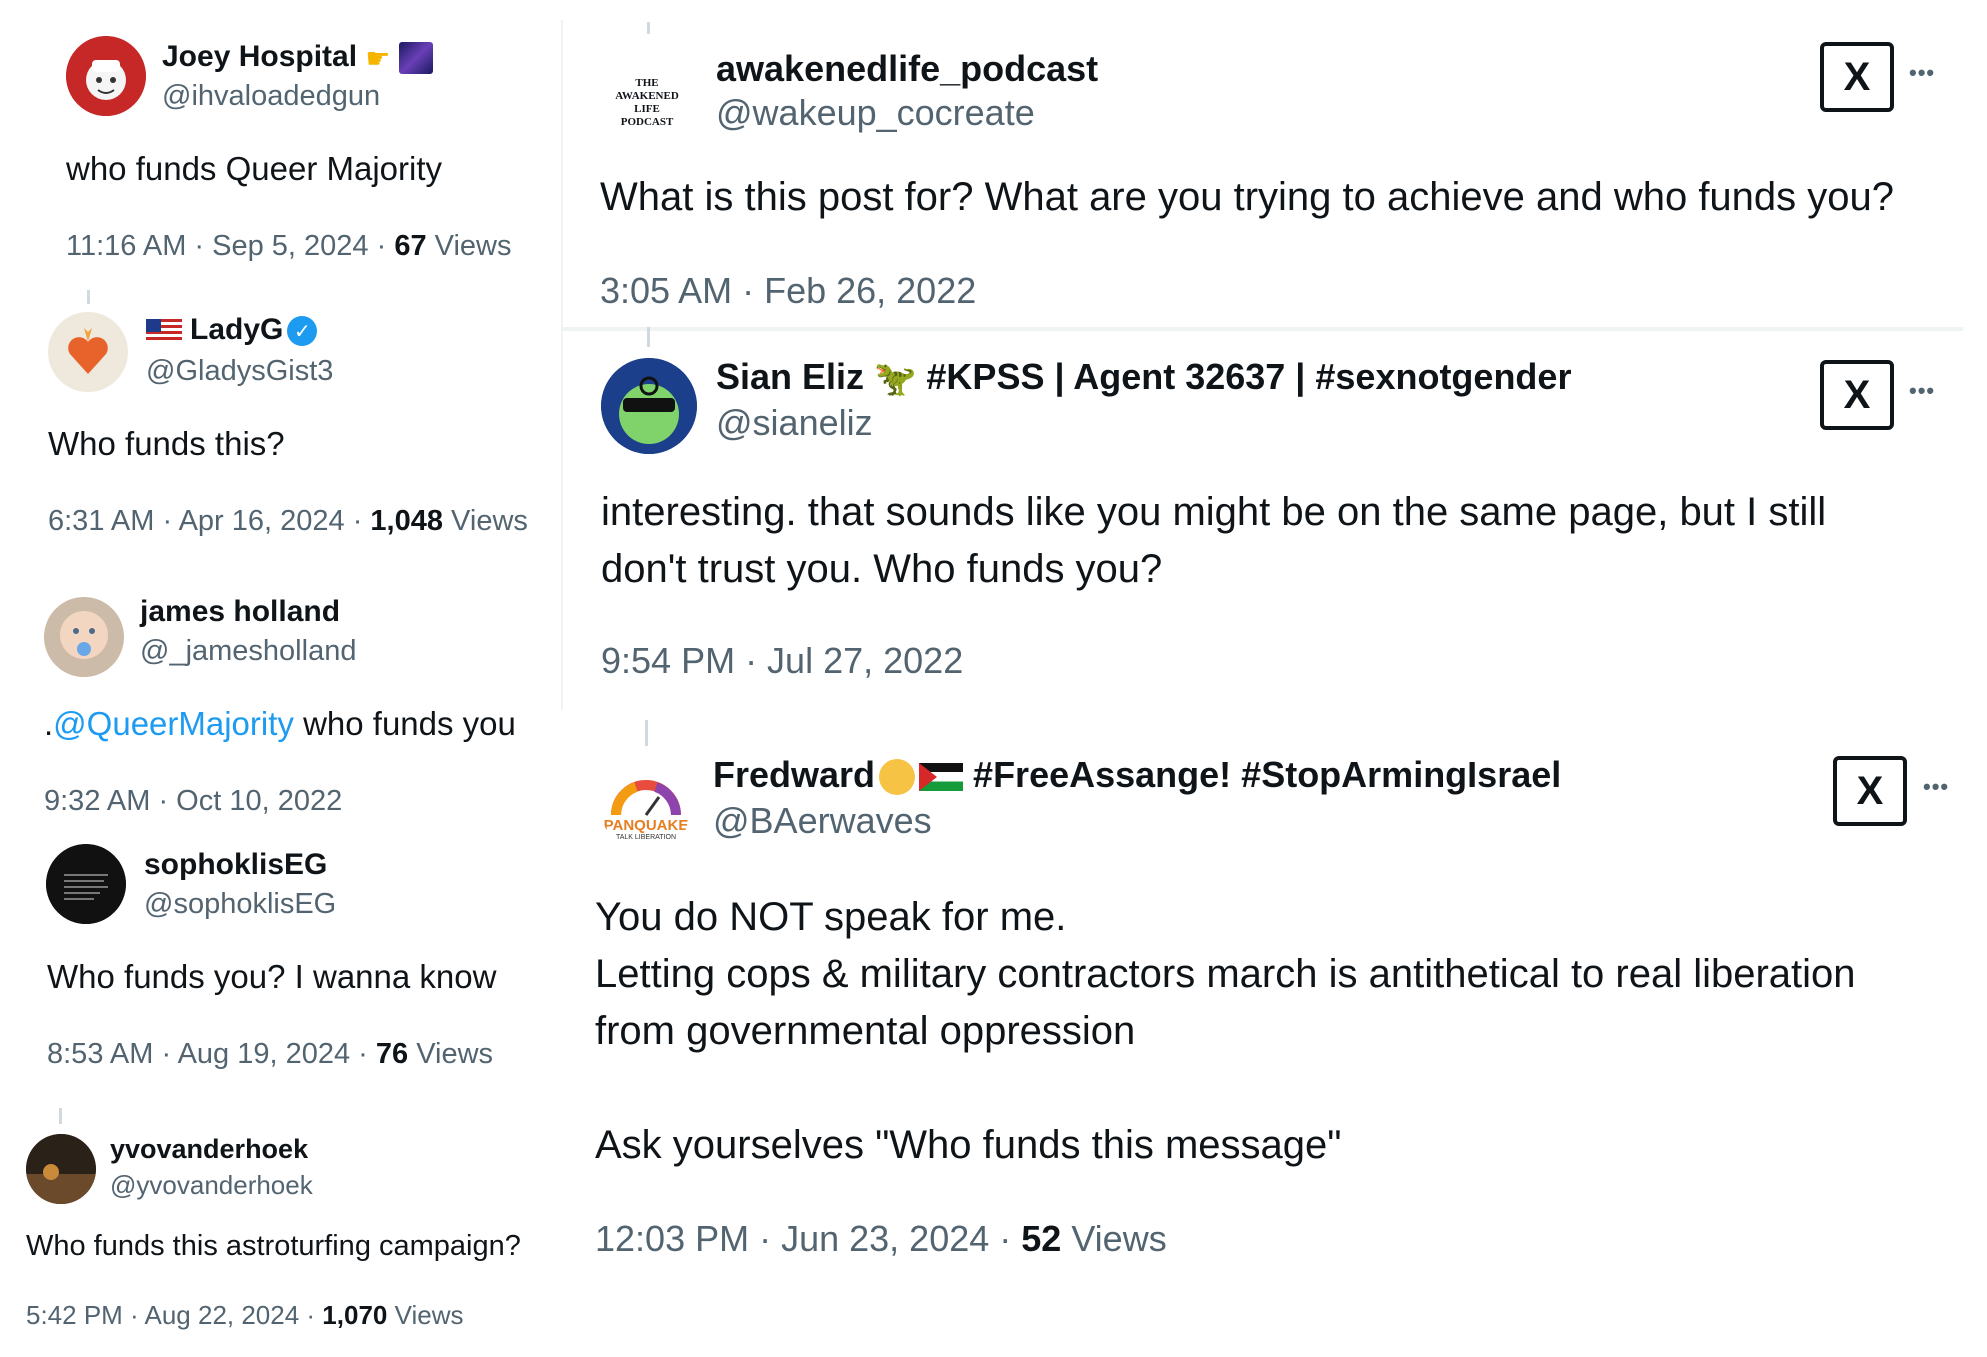 This screenshot has width=1987, height=1357. What do you see at coordinates (822, 821) in the screenshot?
I see `user-handle: @BAerwaves` at bounding box center [822, 821].